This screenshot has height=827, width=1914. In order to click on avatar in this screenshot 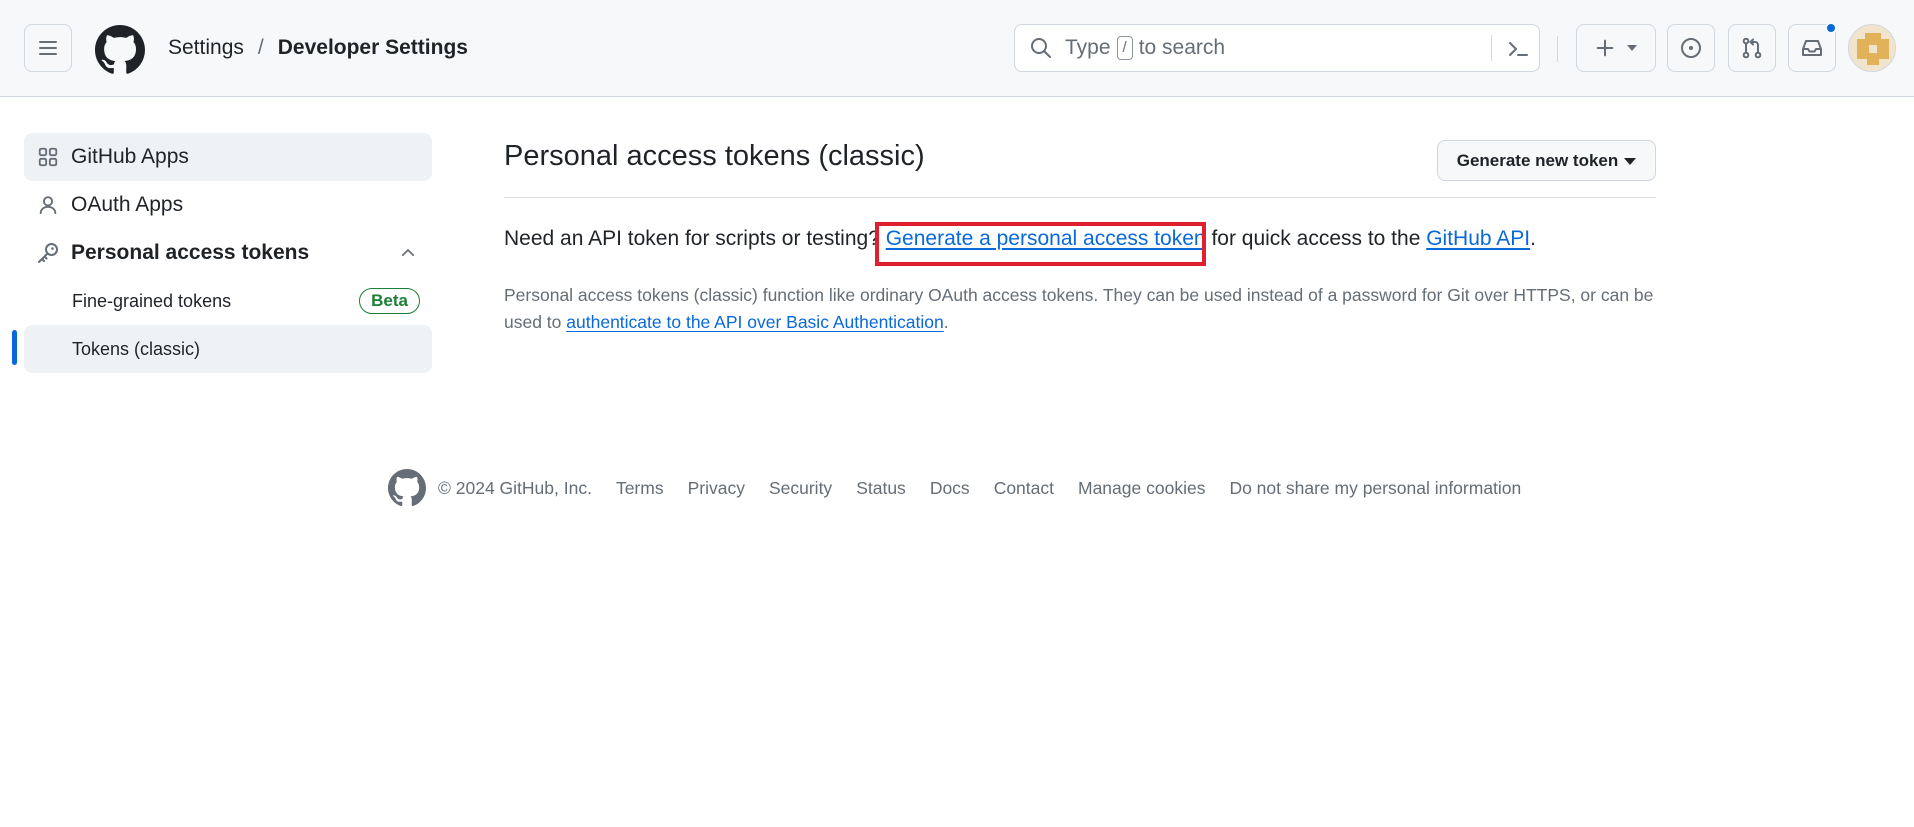, I will do `click(1872, 48)`.